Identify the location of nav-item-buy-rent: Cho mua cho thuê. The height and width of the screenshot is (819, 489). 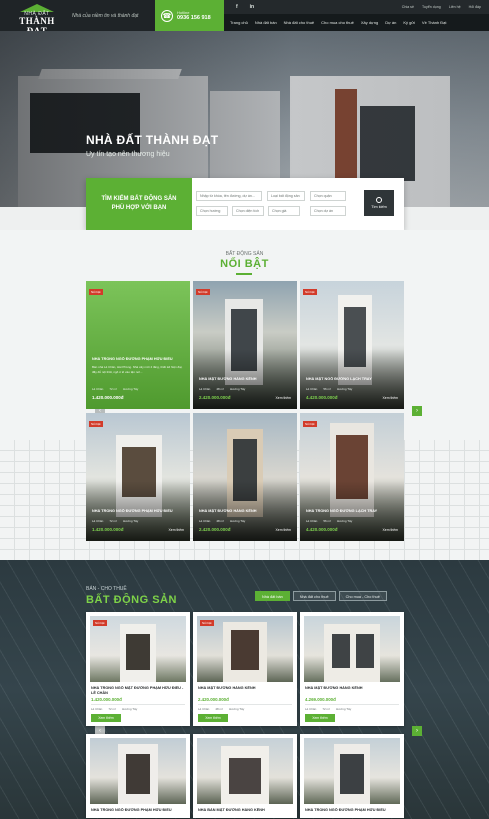
(337, 22).